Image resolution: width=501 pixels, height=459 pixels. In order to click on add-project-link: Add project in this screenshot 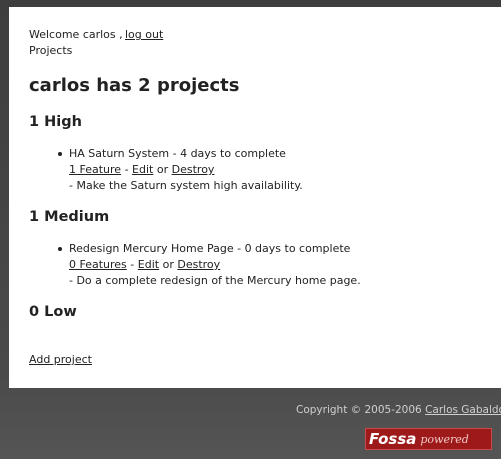, I will do `click(60, 360)`.